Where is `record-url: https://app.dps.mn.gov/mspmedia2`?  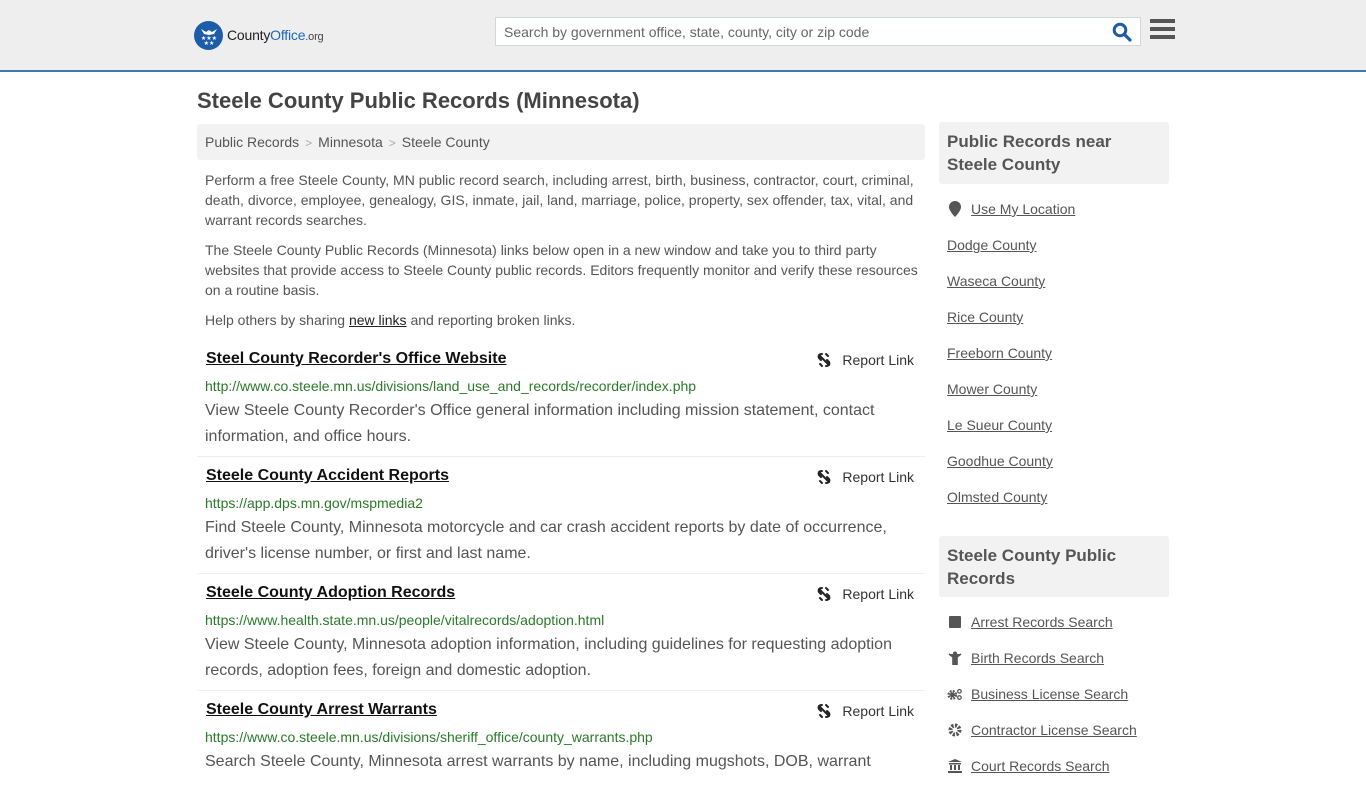
record-url: https://app.dps.mn.gov/mspmedia2 is located at coordinates (314, 503).